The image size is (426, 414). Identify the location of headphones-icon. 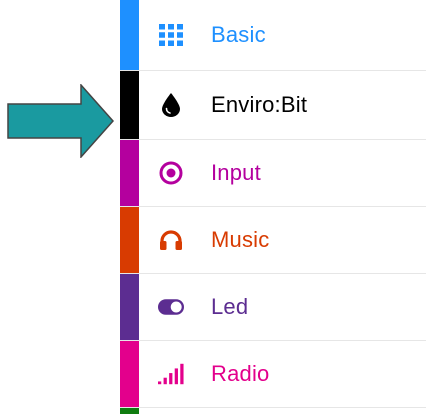
(171, 240).